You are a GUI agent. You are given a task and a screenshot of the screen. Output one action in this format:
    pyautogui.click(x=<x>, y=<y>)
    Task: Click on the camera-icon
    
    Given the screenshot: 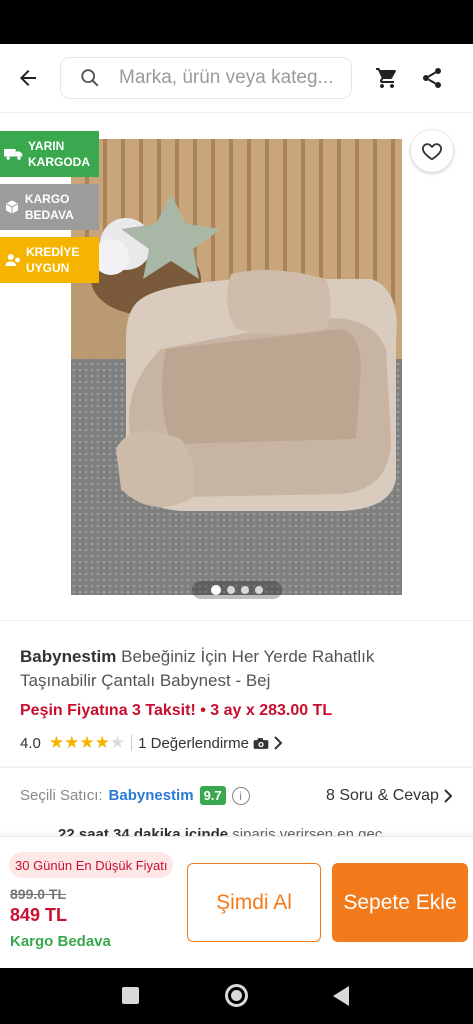 What is the action you would take?
    pyautogui.click(x=261, y=743)
    